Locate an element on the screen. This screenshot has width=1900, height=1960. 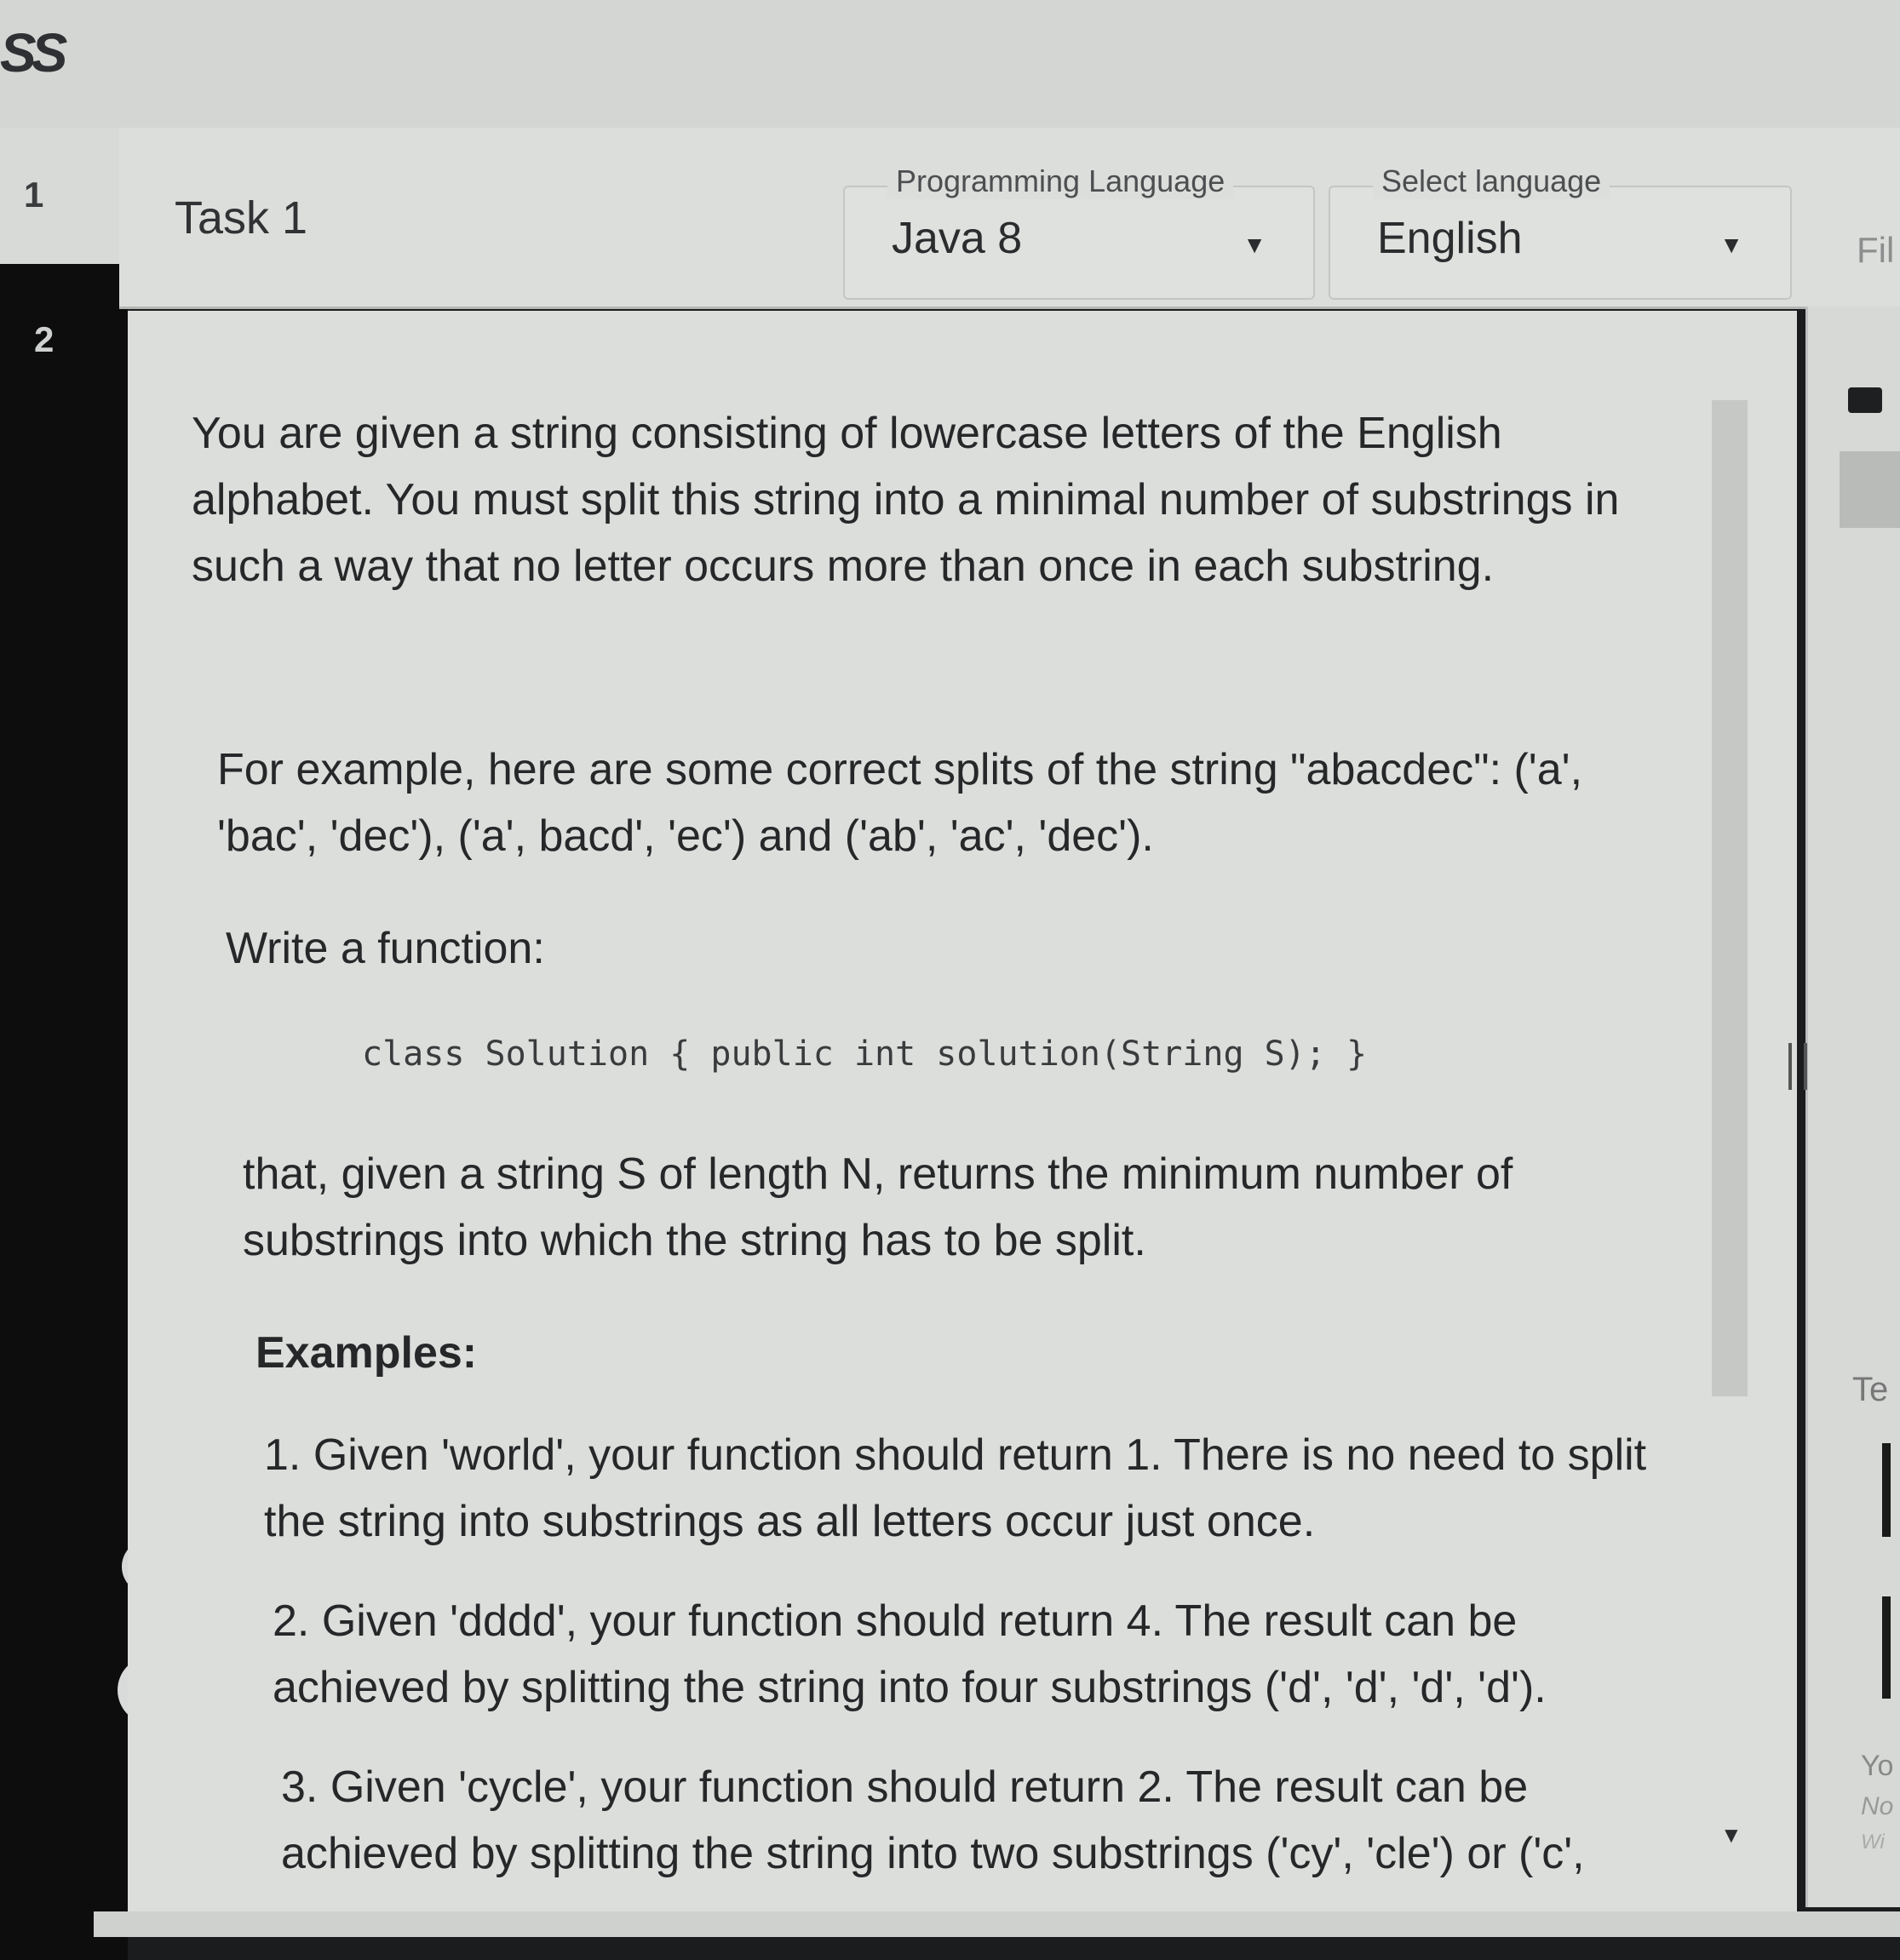
programming-language-label: Programming Language is located at coordinates (1060, 181).